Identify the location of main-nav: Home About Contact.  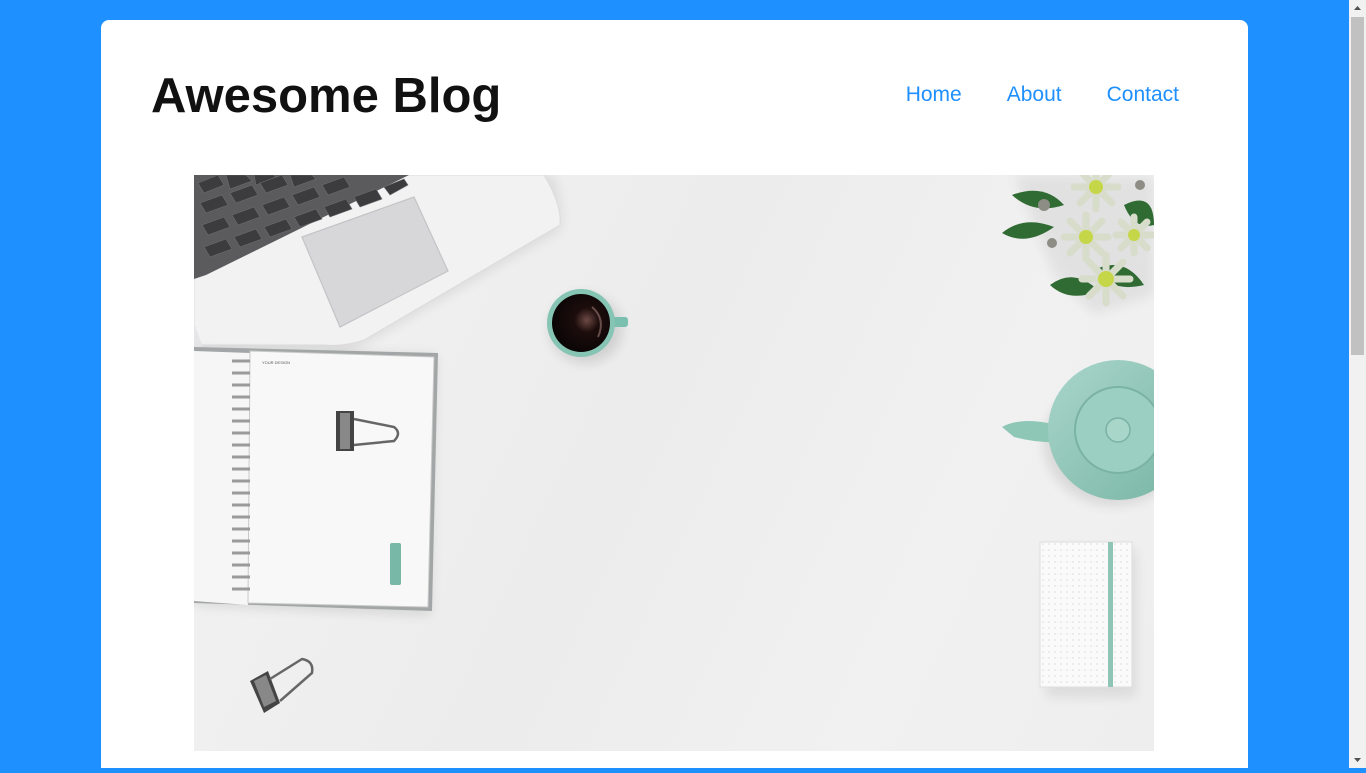
(1042, 95).